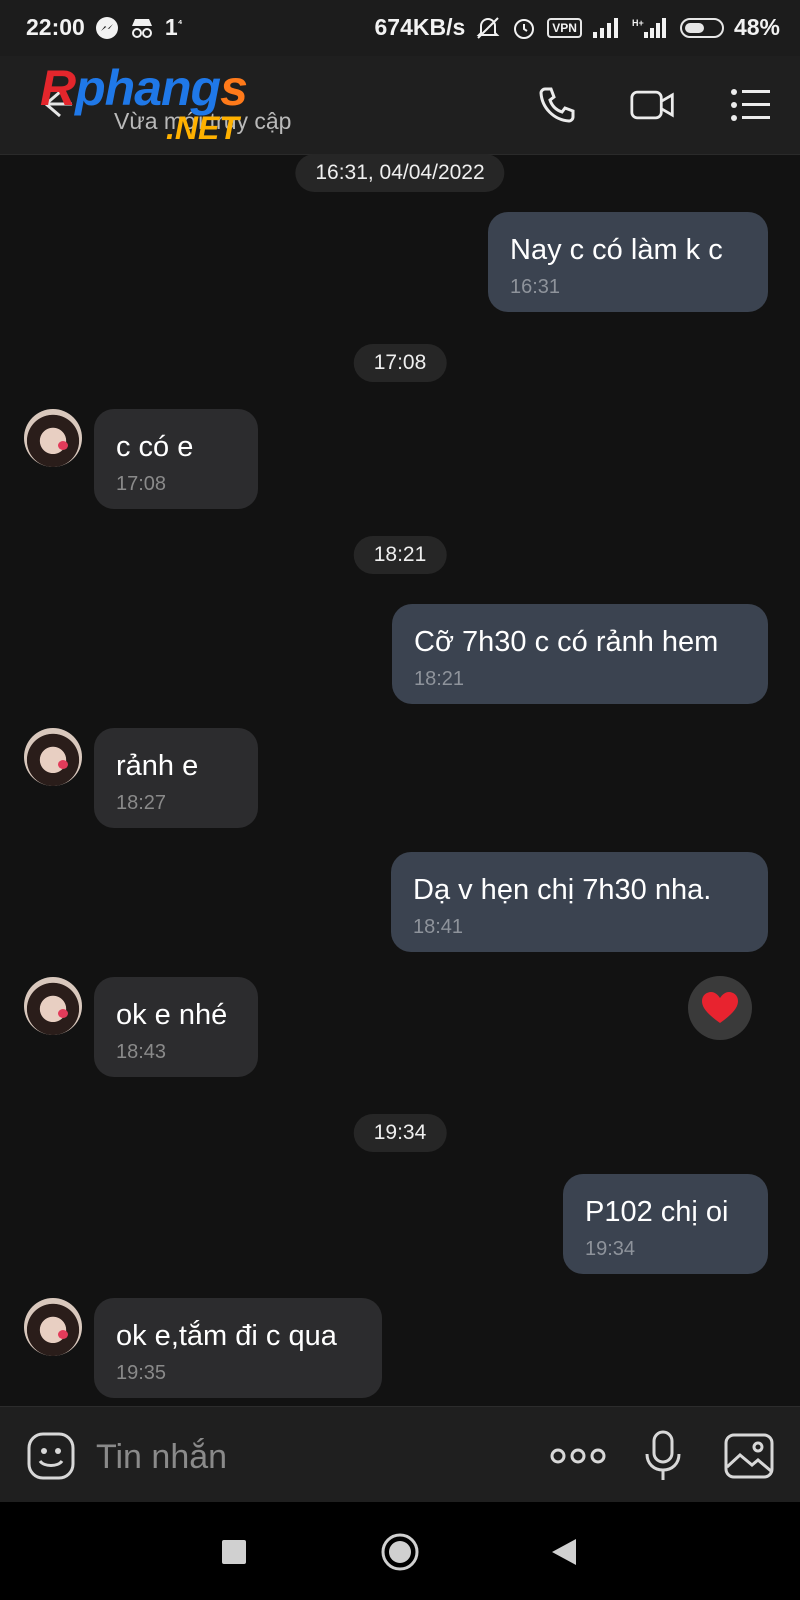 The image size is (800, 1600). I want to click on status-bar: 22:00 1⁴ 674KB/s VPN H+ 48%, so click(400, 28).